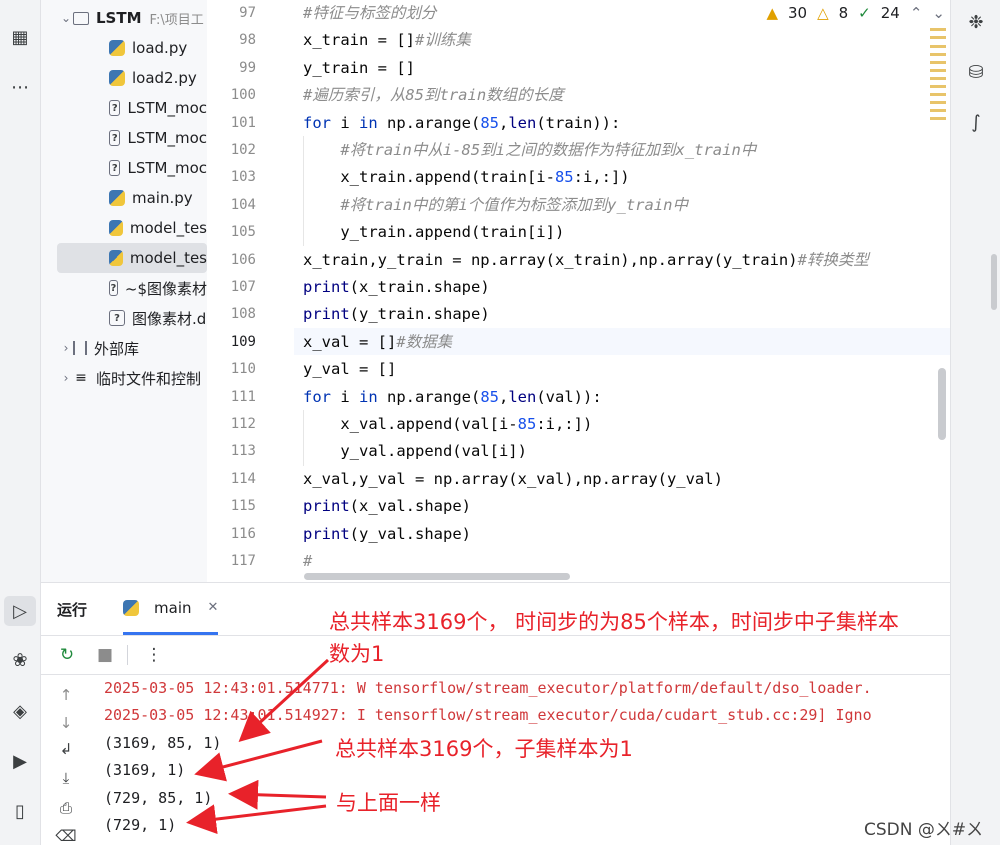 Image resolution: width=1000 pixels, height=848 pixels. I want to click on more-tools-icon: ⋯, so click(20, 87).